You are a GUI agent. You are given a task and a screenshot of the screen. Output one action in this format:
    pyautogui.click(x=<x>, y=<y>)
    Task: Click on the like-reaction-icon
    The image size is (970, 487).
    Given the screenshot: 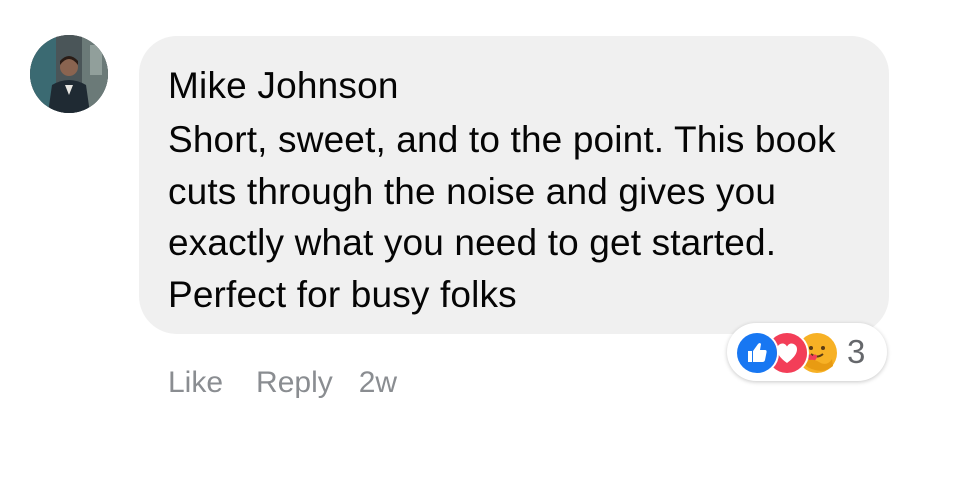 What is the action you would take?
    pyautogui.click(x=757, y=353)
    